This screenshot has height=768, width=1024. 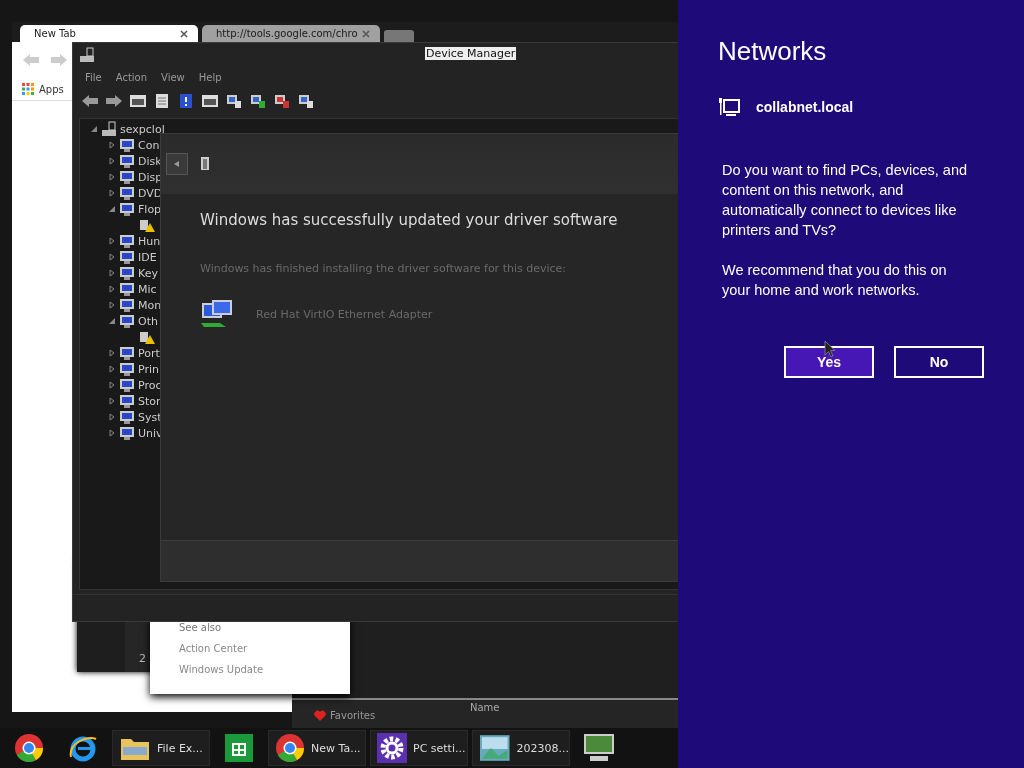 I want to click on apps-bookmark: Apps, so click(x=43, y=89).